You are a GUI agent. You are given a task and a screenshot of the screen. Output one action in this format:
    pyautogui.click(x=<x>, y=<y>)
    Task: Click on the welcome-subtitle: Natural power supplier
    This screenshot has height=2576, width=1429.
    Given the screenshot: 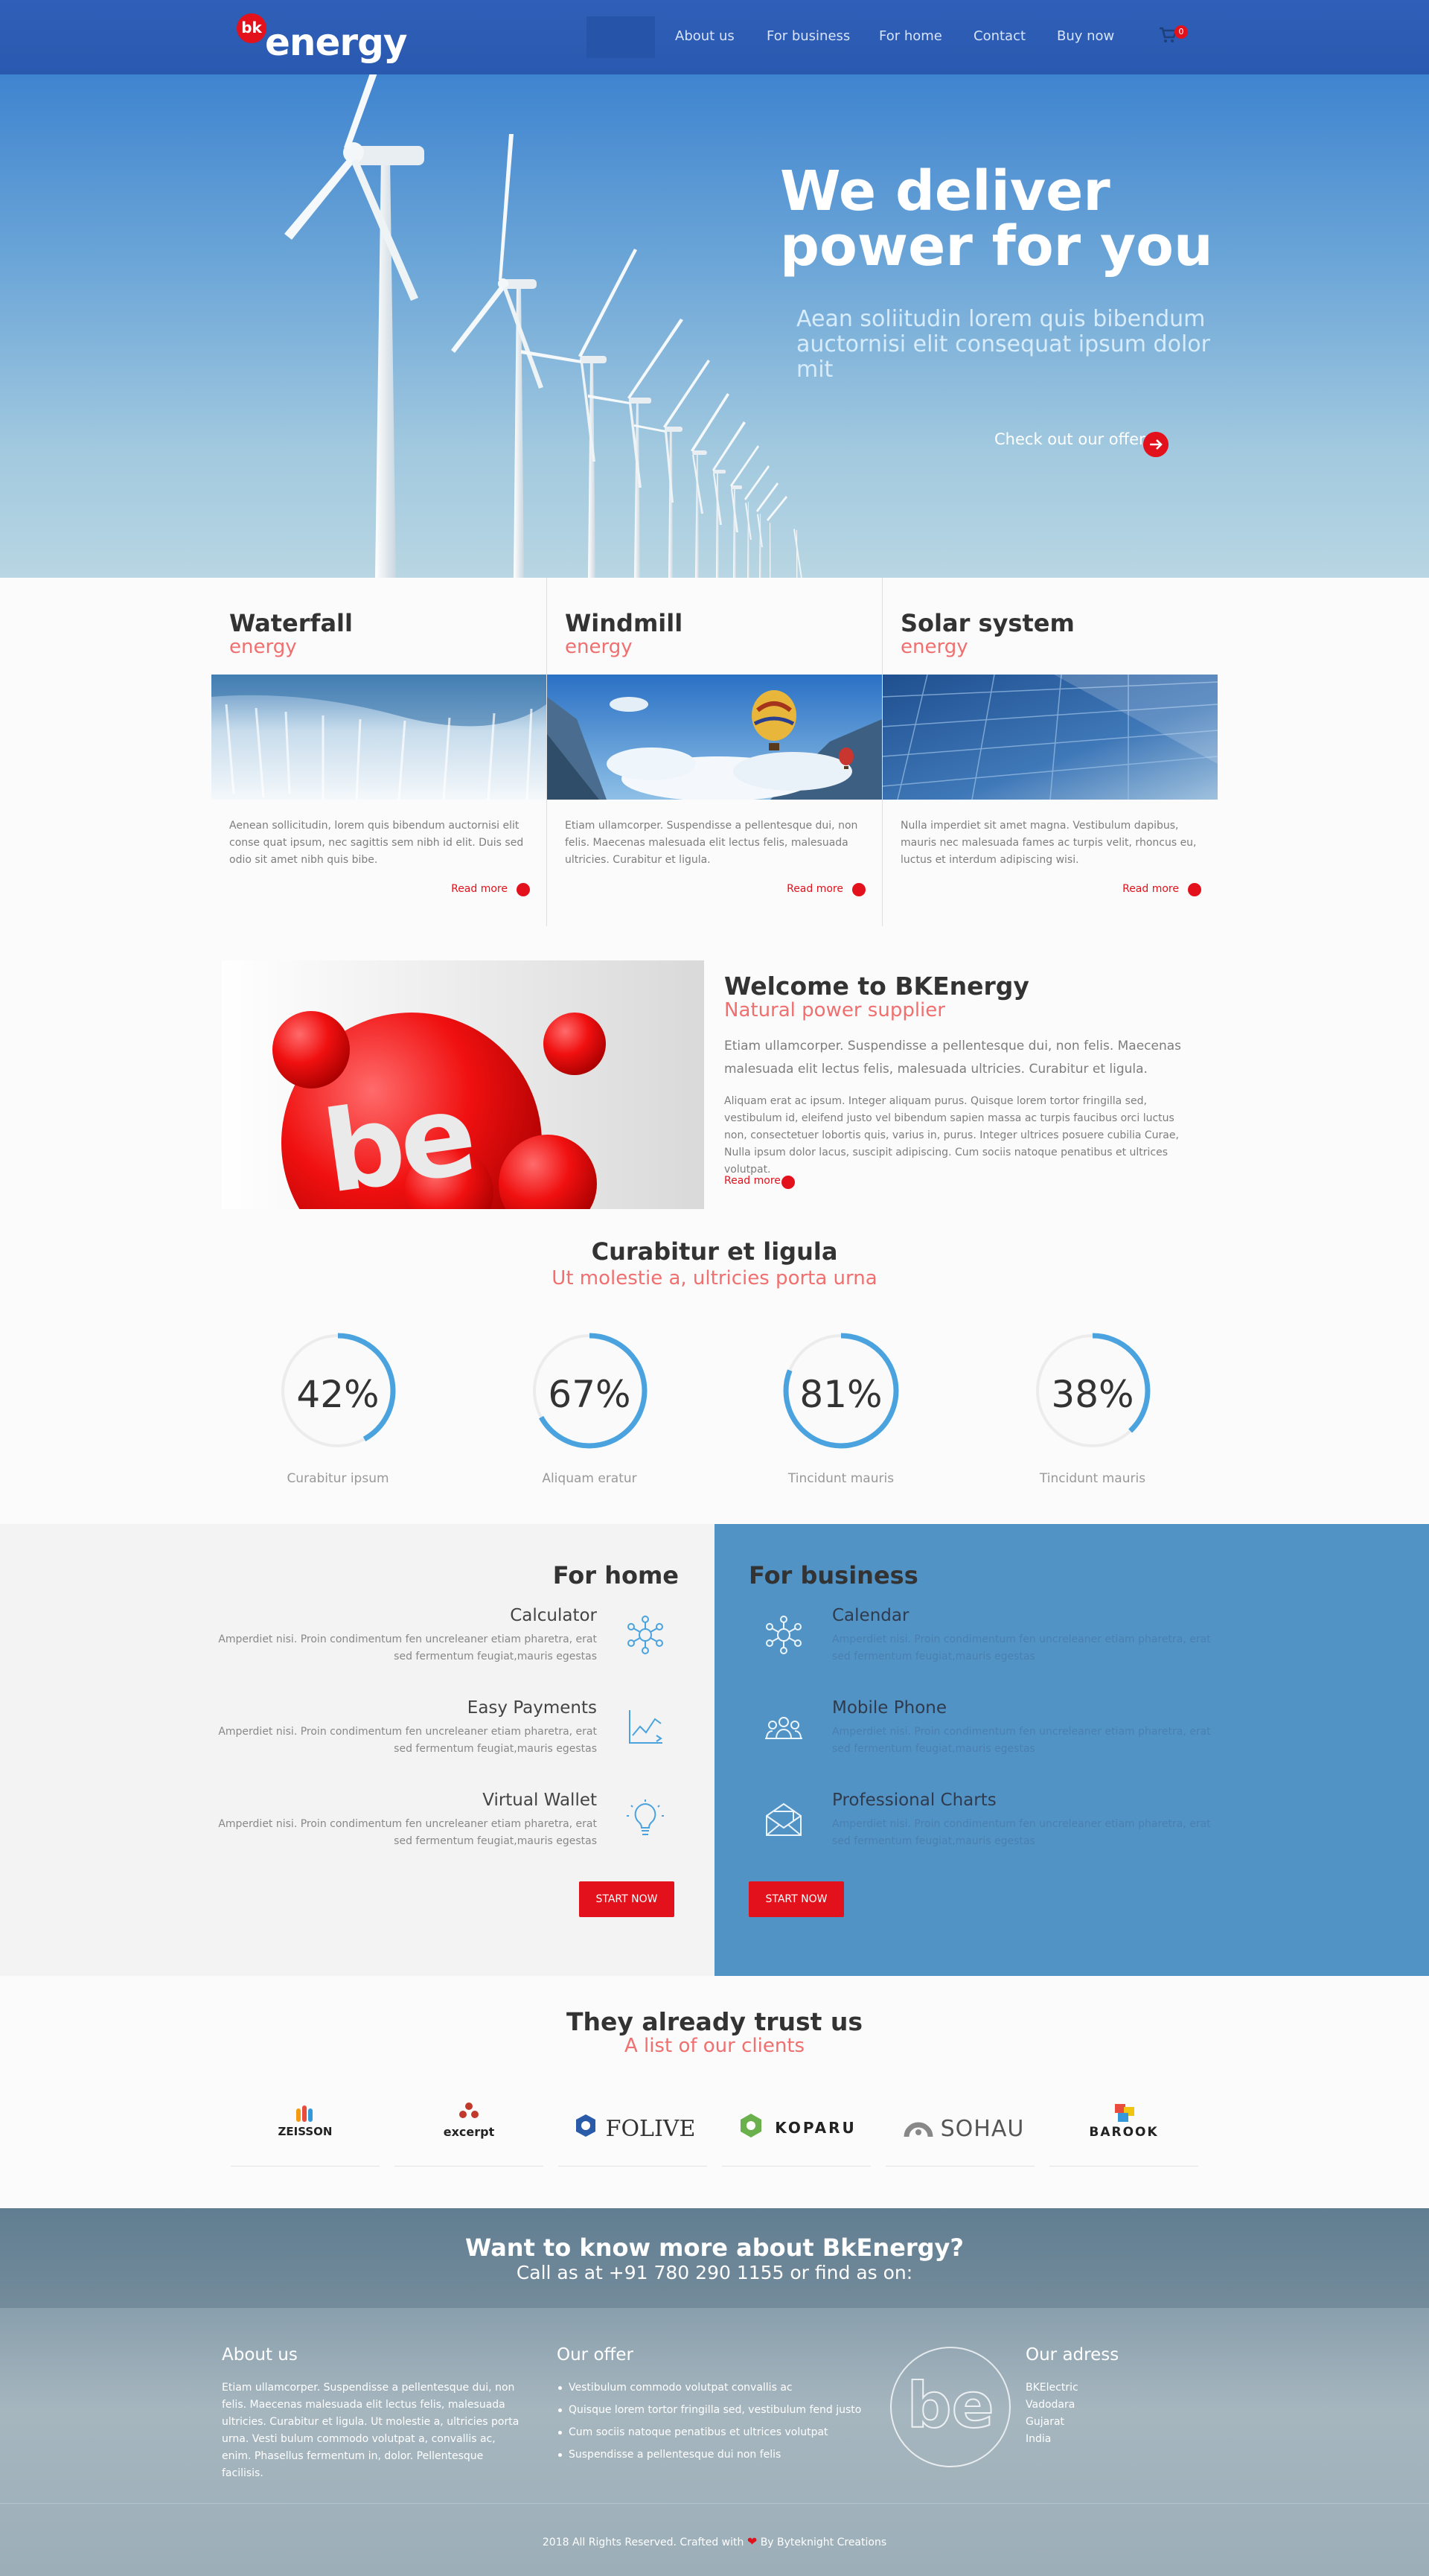 What is the action you would take?
    pyautogui.click(x=834, y=1010)
    